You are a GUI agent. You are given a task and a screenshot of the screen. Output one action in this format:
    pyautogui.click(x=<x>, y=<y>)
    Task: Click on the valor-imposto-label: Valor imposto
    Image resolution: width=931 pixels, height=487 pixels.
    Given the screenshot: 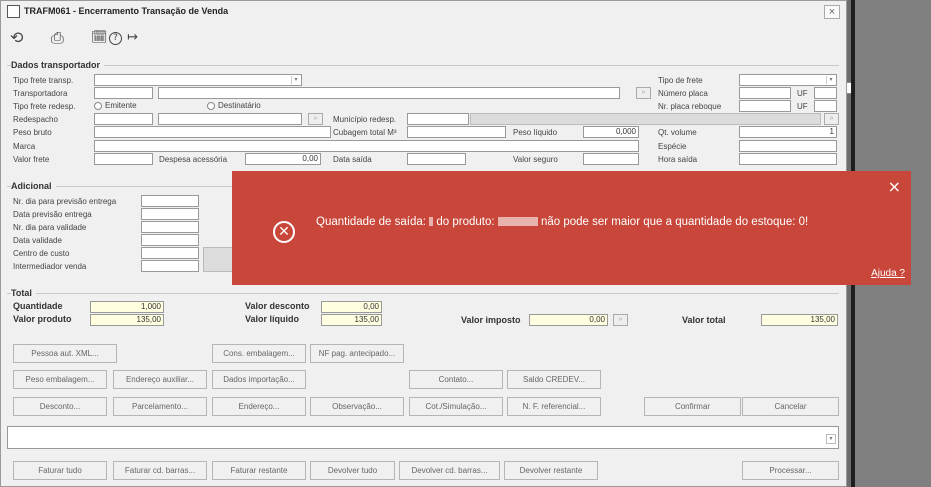 What is the action you would take?
    pyautogui.click(x=491, y=320)
    